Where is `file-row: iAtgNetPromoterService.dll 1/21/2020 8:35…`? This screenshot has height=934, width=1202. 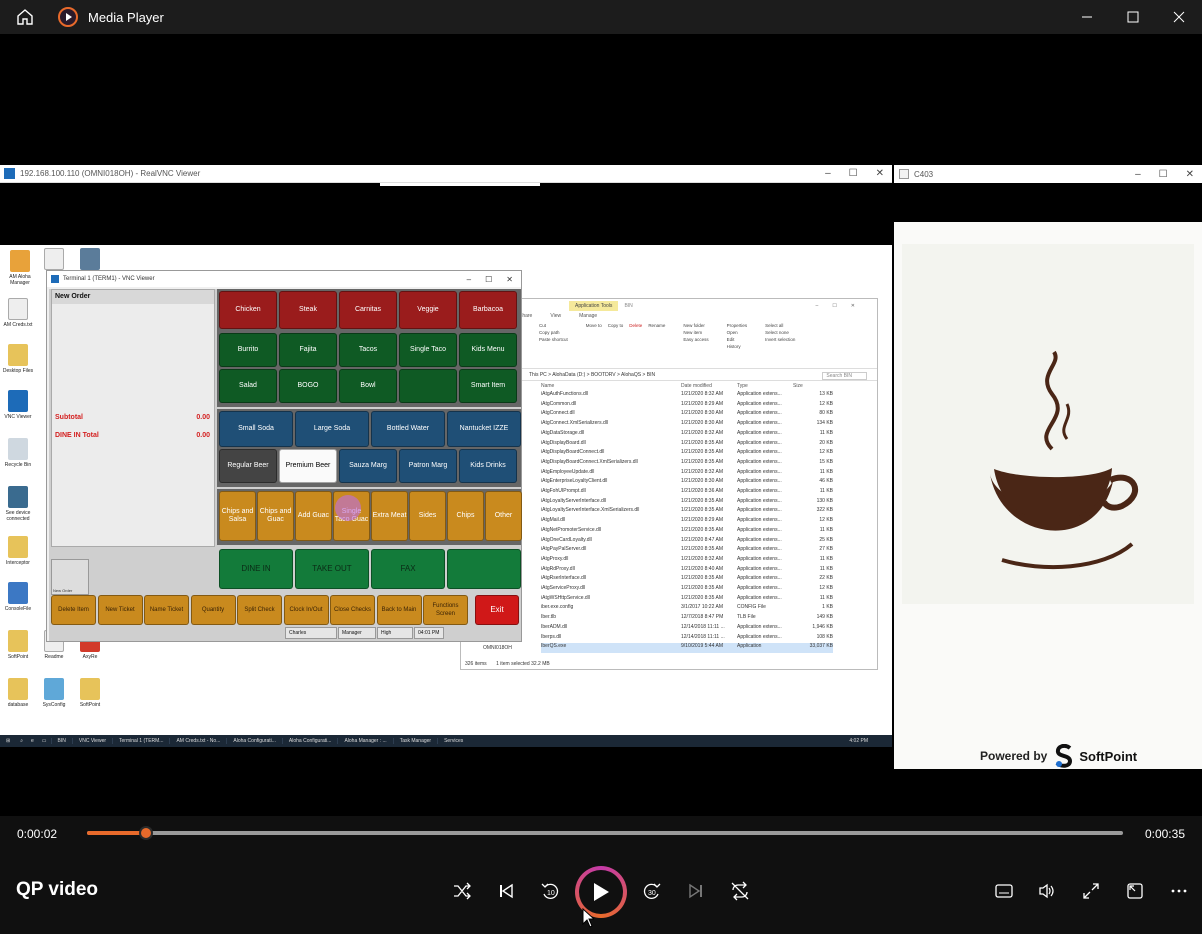 file-row: iAtgNetPromoterService.dll 1/21/2020 8:35… is located at coordinates (687, 532).